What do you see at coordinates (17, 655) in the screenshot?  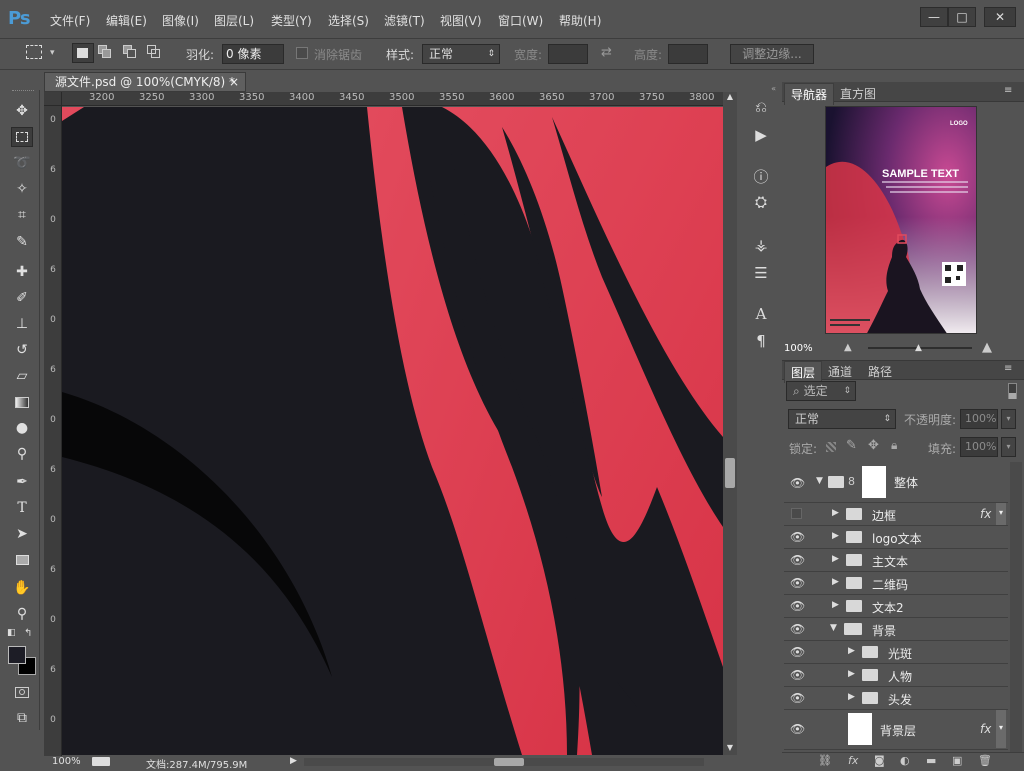 I see `foreground-color-swatch` at bounding box center [17, 655].